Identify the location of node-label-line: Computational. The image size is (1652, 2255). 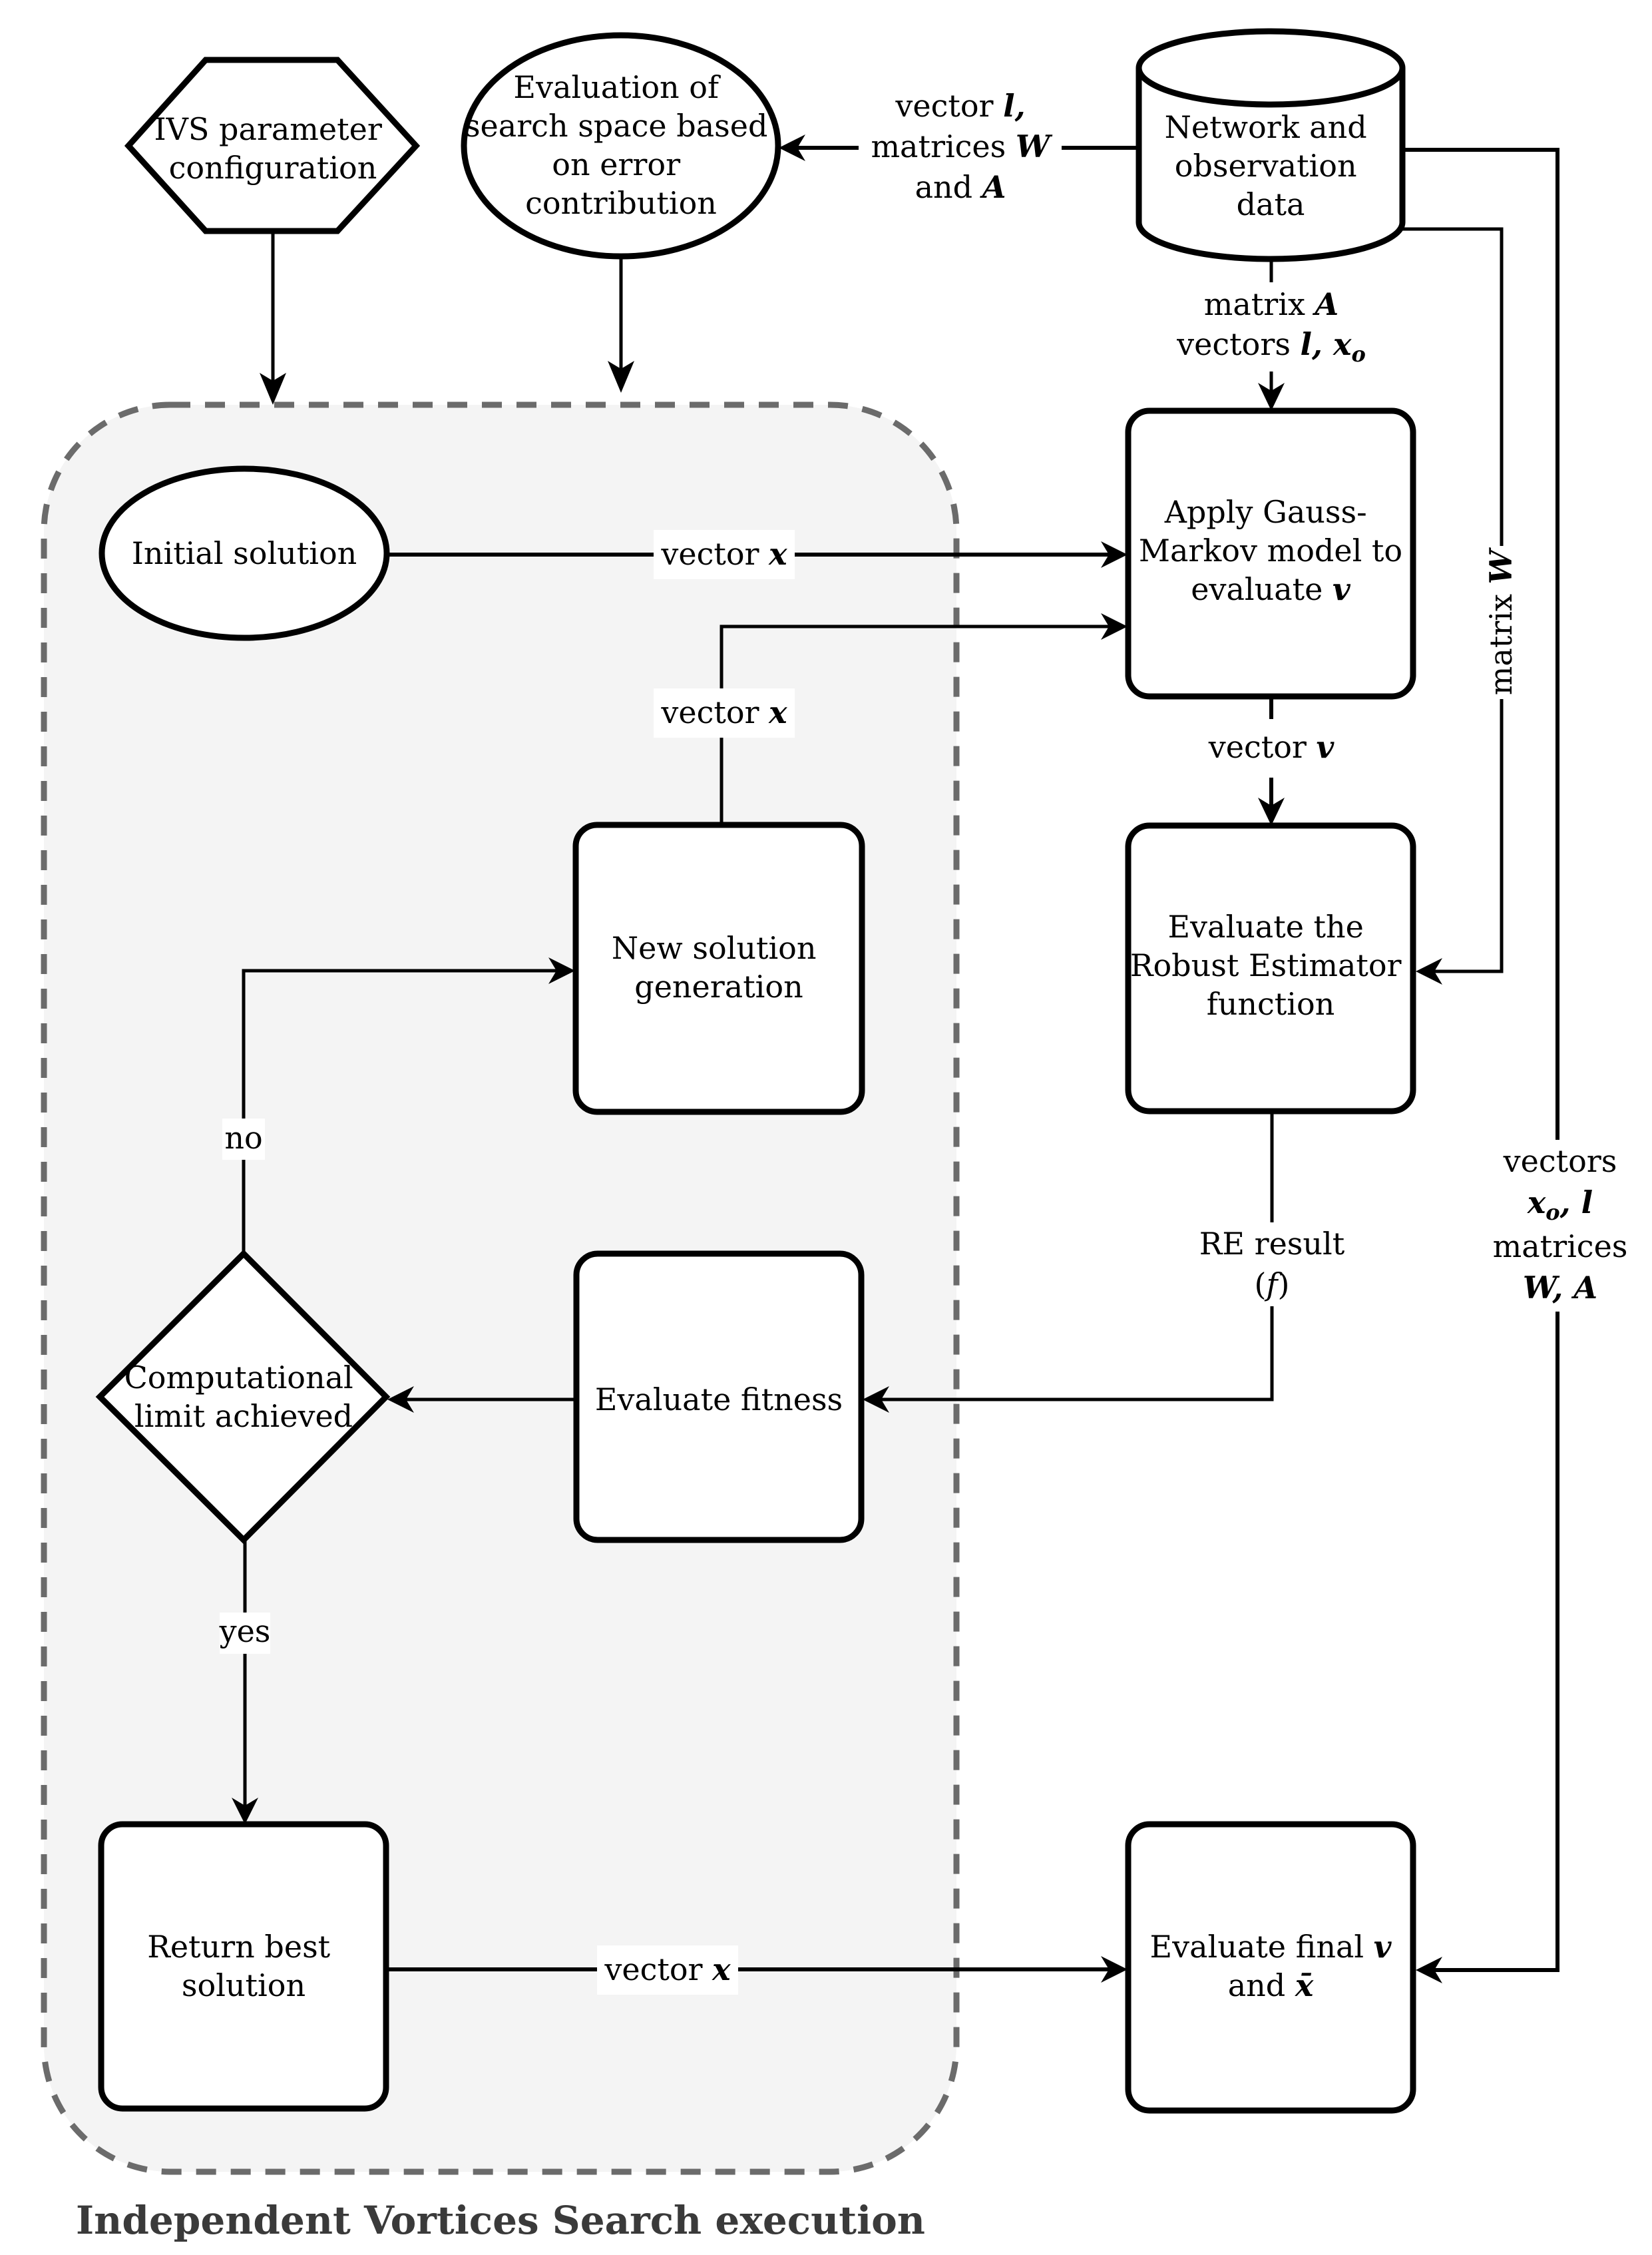
(238, 1377).